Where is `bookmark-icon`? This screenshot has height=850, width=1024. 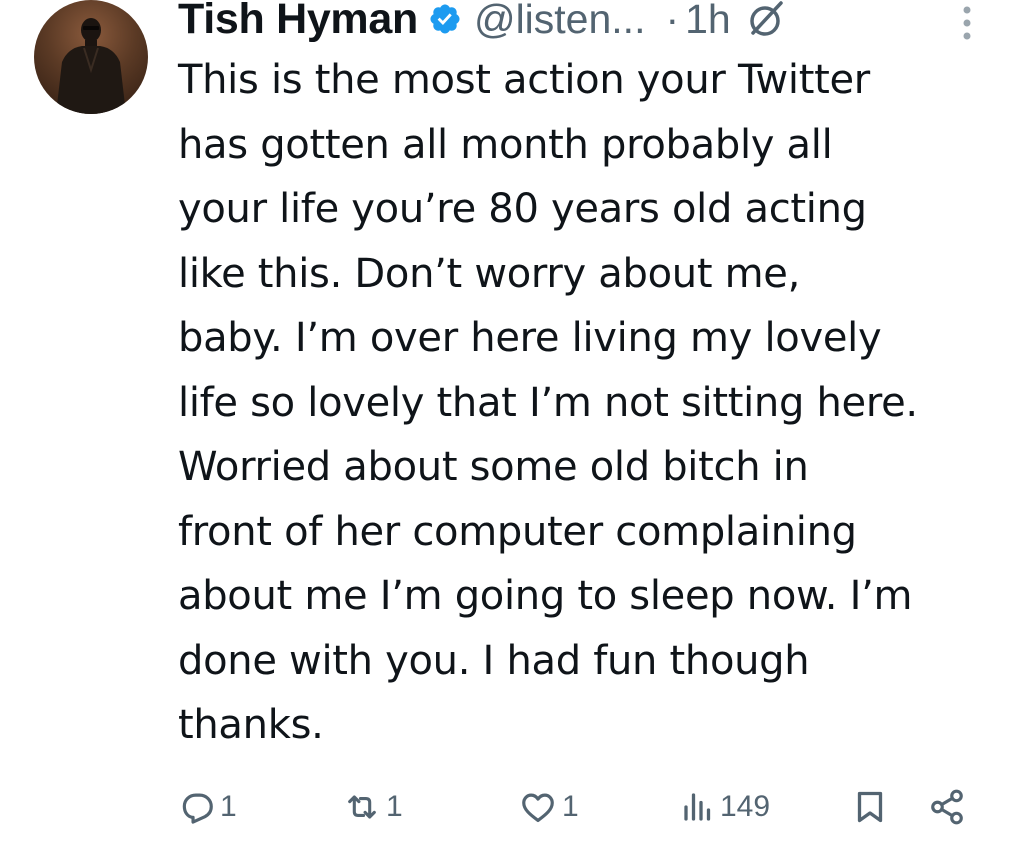
bookmark-icon is located at coordinates (870, 807).